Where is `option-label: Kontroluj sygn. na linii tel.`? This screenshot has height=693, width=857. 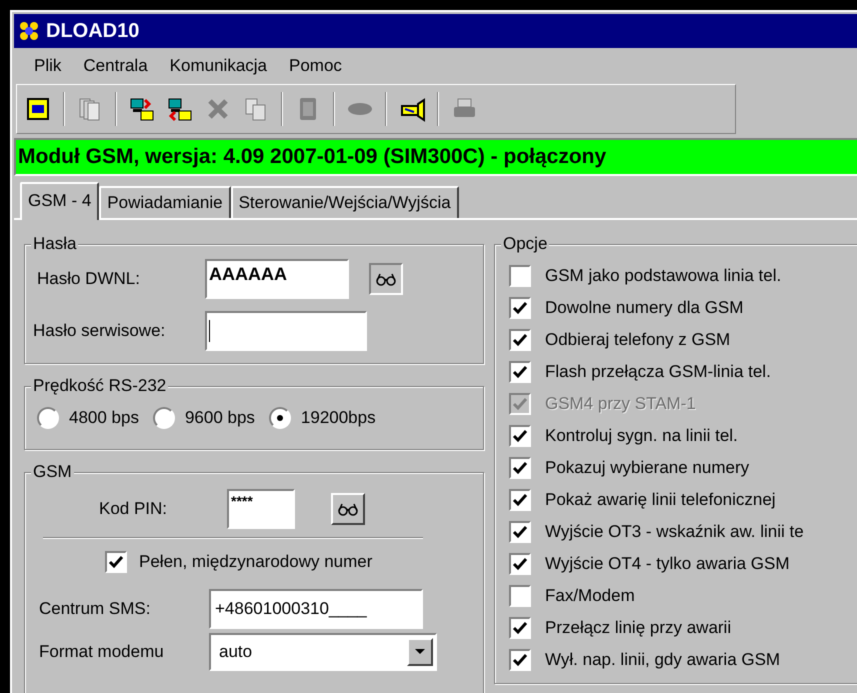 option-label: Kontroluj sygn. na linii tel. is located at coordinates (641, 436).